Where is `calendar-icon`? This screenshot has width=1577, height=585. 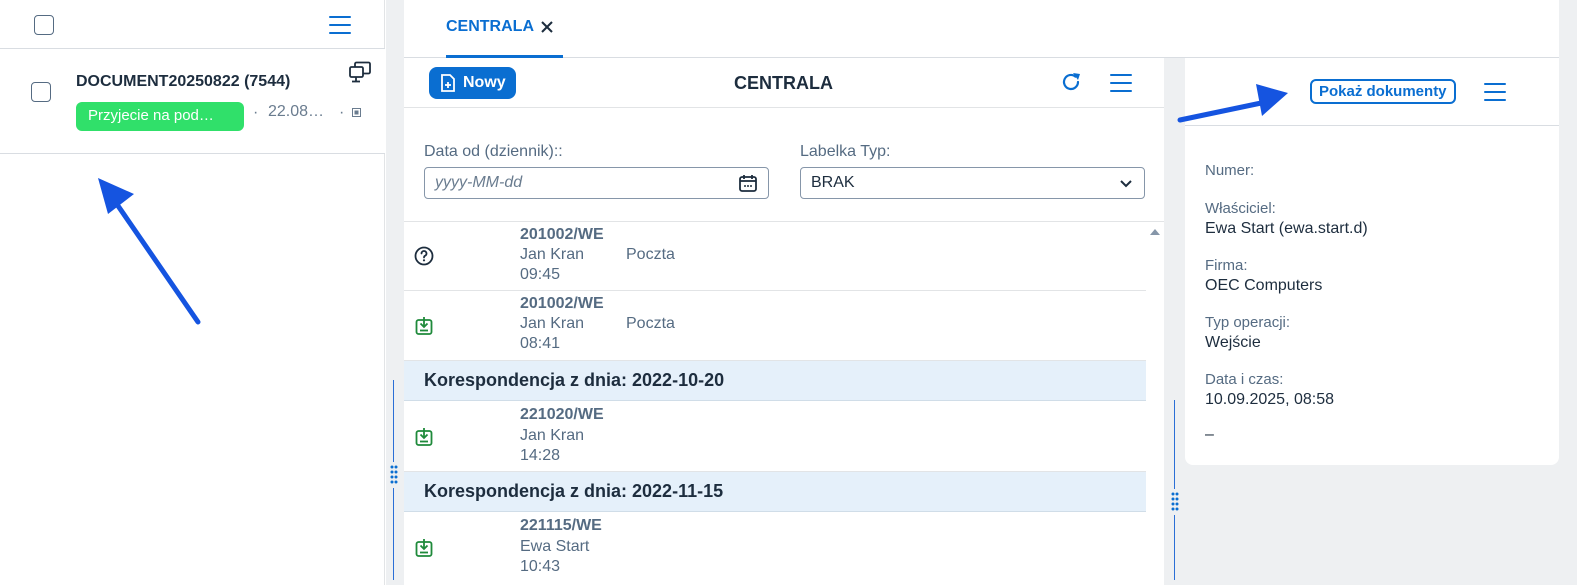
calendar-icon is located at coordinates (748, 183).